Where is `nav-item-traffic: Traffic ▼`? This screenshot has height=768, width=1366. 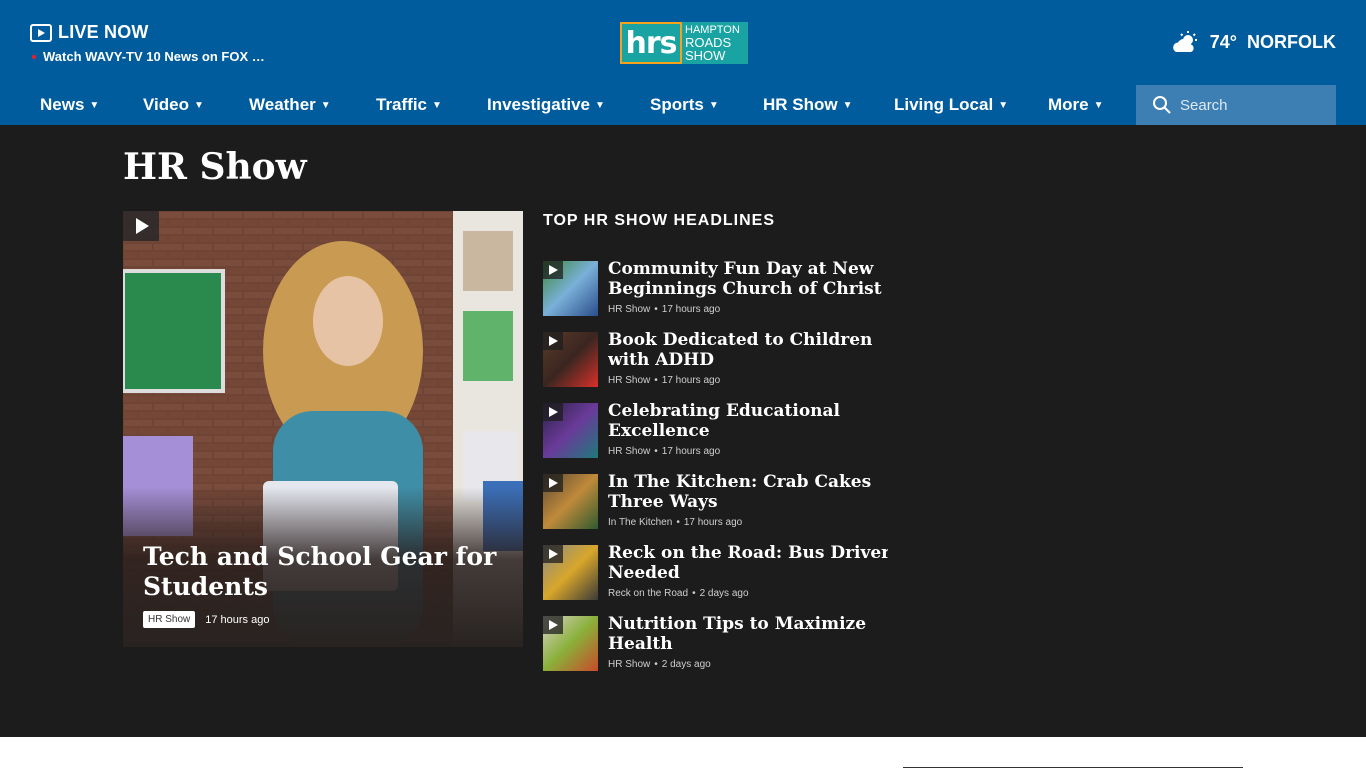 nav-item-traffic: Traffic ▼ is located at coordinates (409, 105).